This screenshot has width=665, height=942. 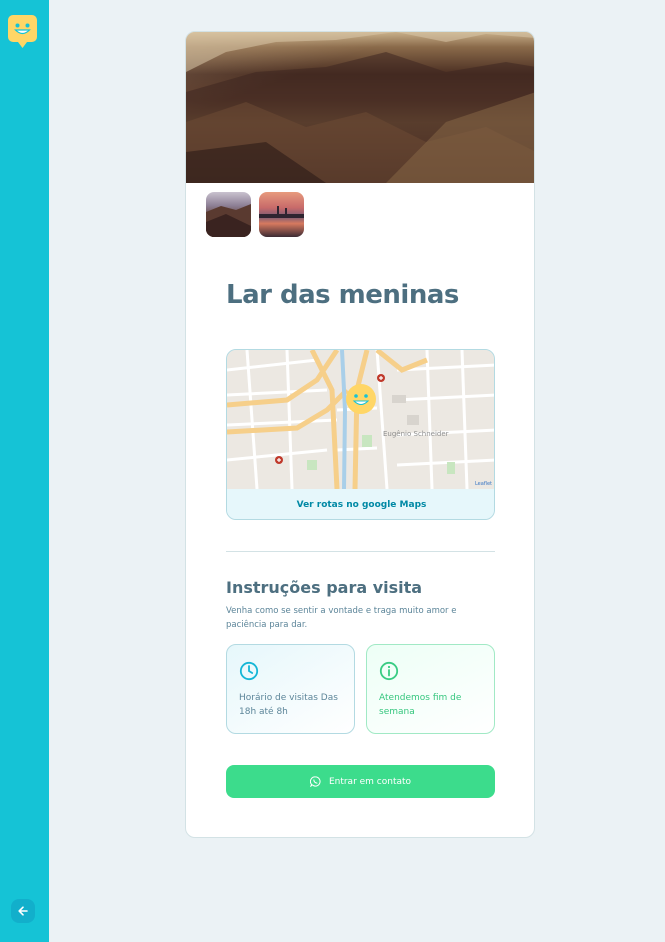 What do you see at coordinates (360, 420) in the screenshot?
I see `map: Eugênio Schneider Leaflet` at bounding box center [360, 420].